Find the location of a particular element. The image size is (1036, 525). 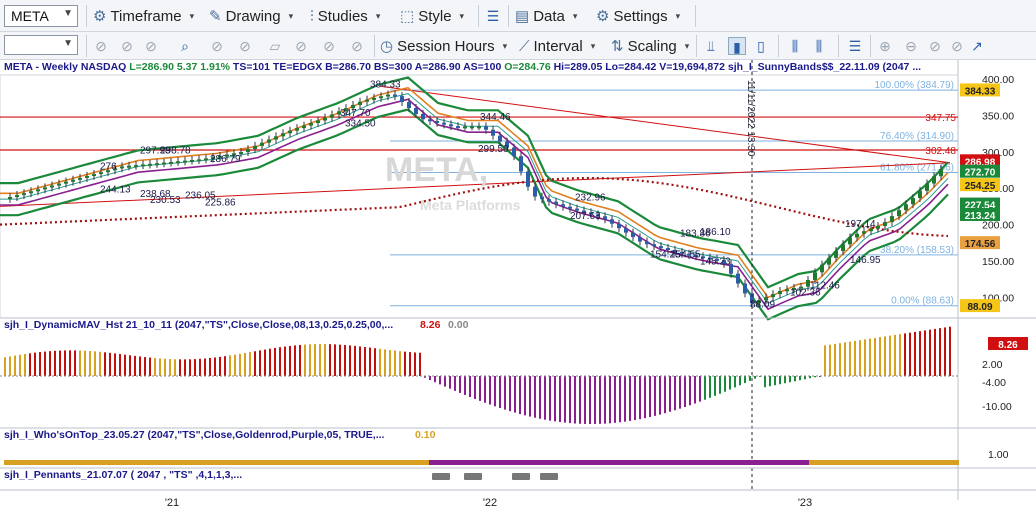

pennant-band is located at coordinates (216, 462).